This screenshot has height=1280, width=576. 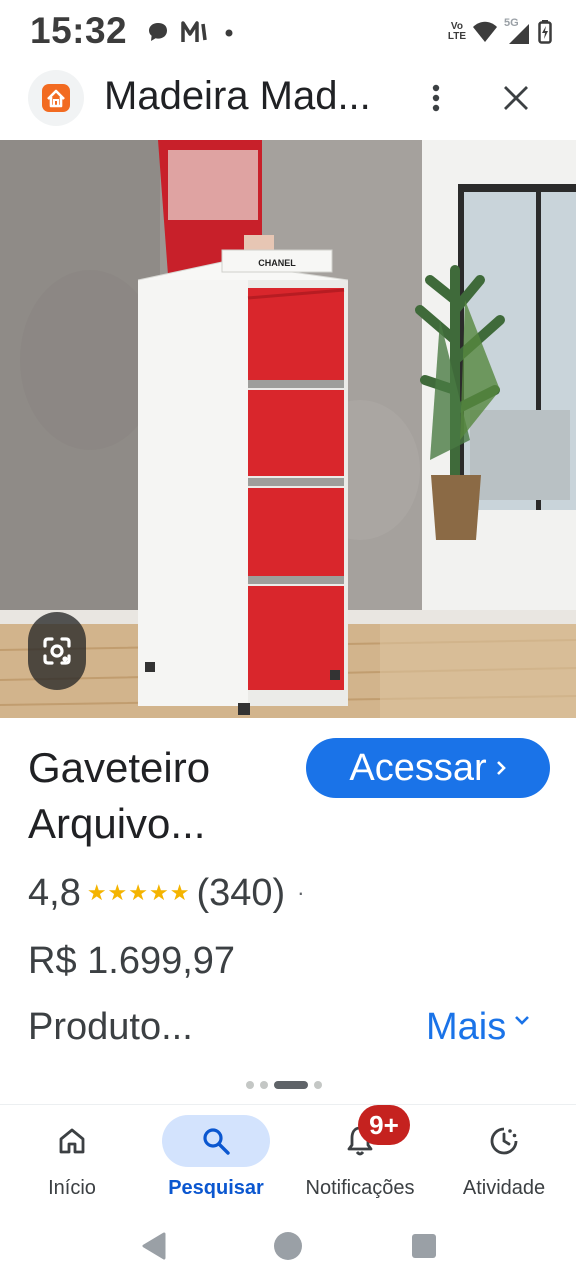 I want to click on pager-dot-active, so click(x=291, y=1085).